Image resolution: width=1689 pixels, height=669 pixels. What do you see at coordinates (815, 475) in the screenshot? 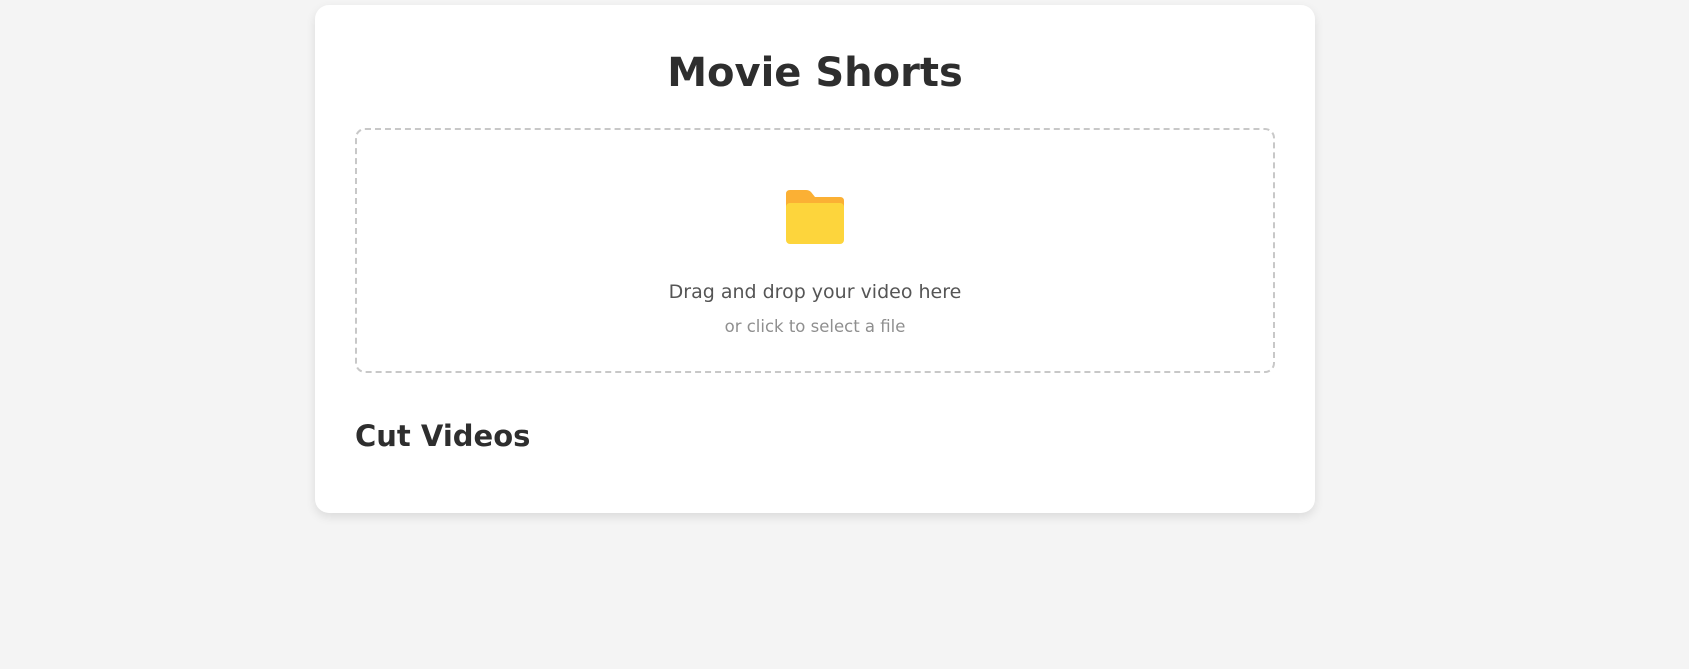
I see `cut-videos-list` at bounding box center [815, 475].